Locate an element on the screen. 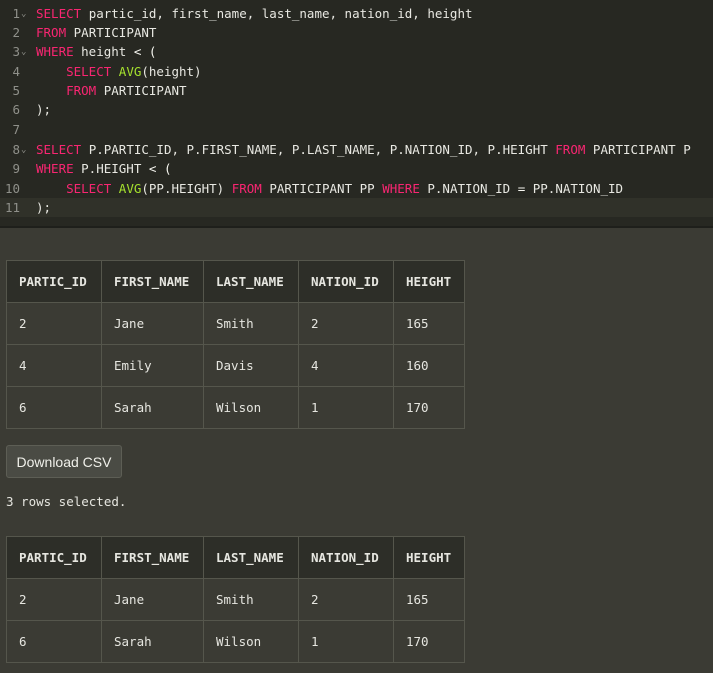  table-cell: 160 is located at coordinates (429, 365).